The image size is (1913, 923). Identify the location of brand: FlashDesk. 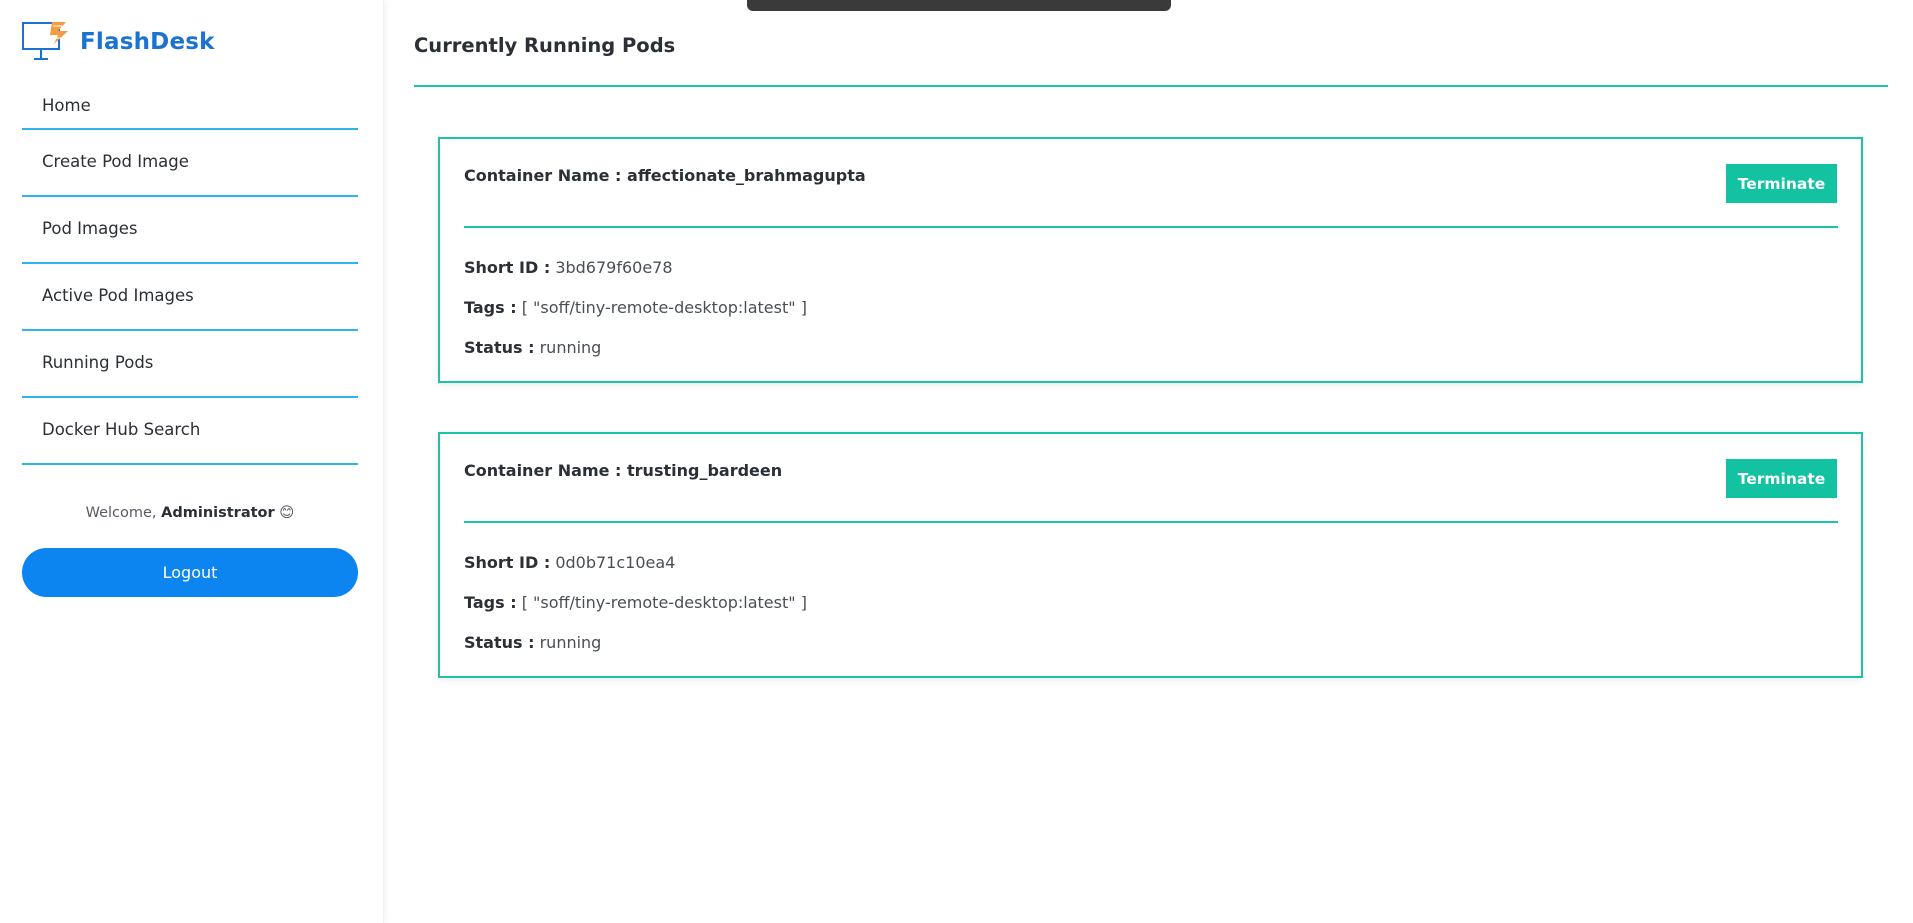
(118, 42).